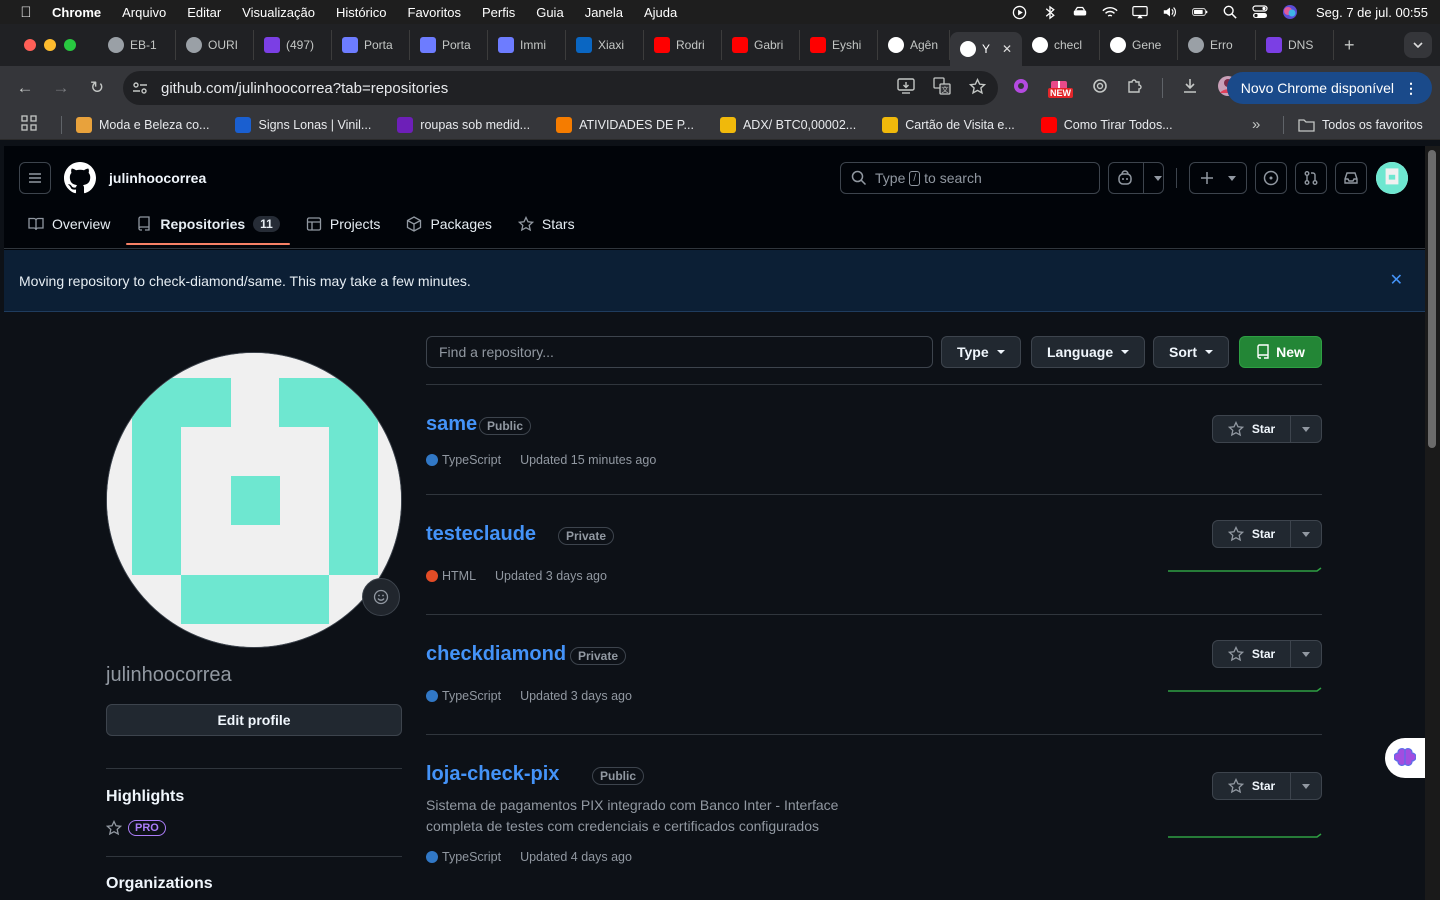 This screenshot has width=1440, height=900. Describe the element at coordinates (1392, 178) in the screenshot. I see `user-avatar` at that location.